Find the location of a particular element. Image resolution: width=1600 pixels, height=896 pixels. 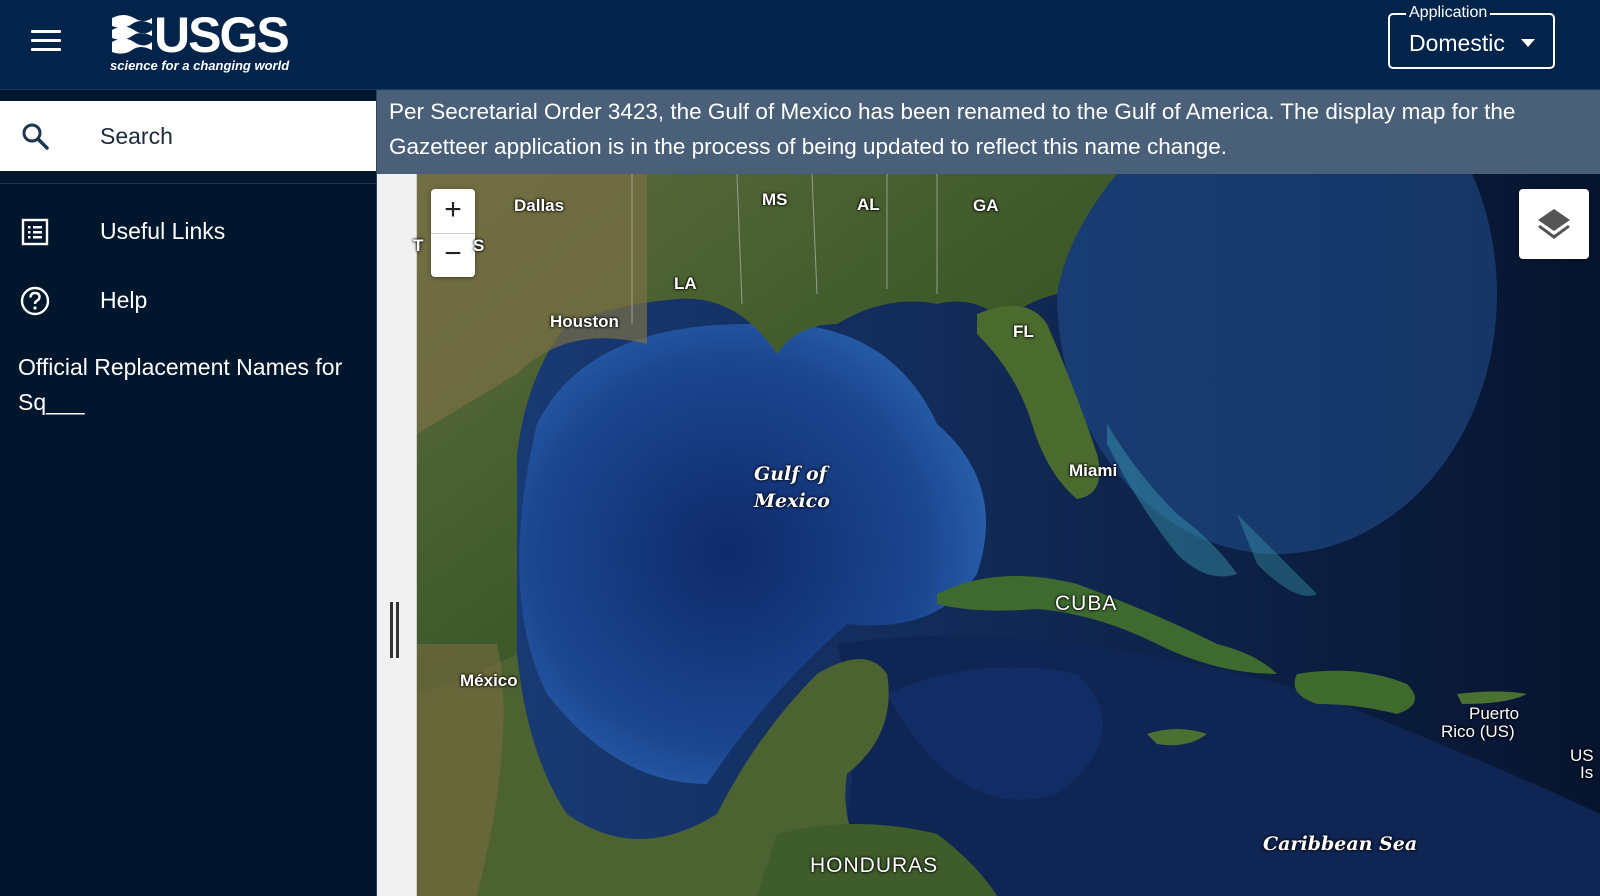

menu-icon is located at coordinates (46, 42).